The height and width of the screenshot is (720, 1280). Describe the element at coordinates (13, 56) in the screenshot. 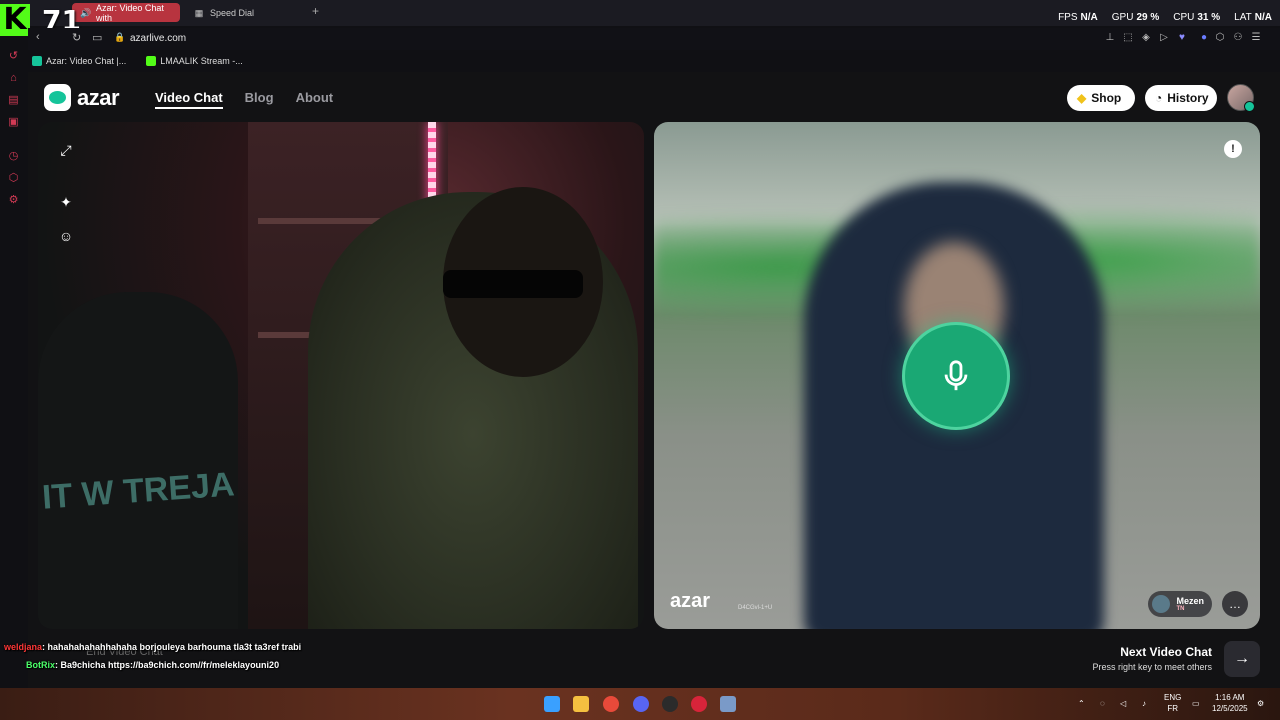

I see `history-sidebar-icon: ↺` at that location.